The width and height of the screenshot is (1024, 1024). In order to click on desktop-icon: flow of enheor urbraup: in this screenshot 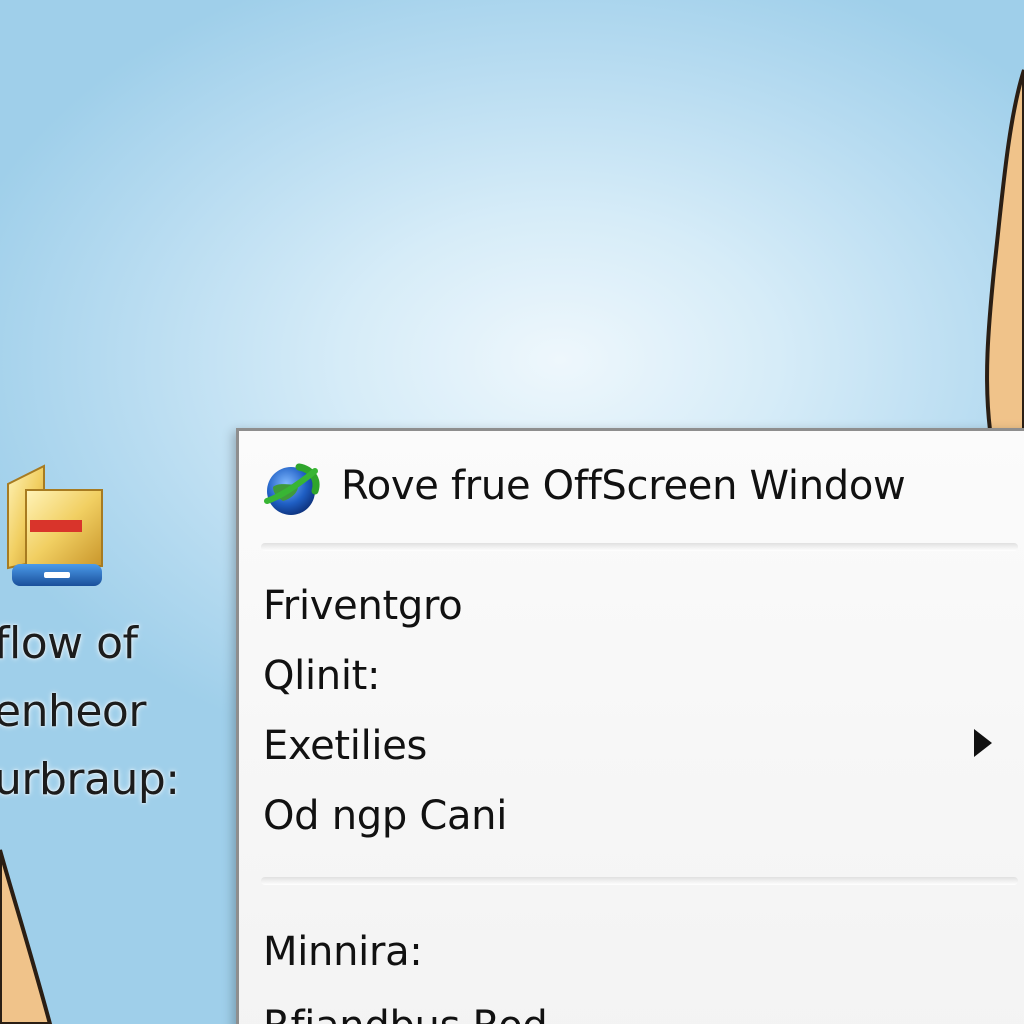, I will do `click(105, 650)`.